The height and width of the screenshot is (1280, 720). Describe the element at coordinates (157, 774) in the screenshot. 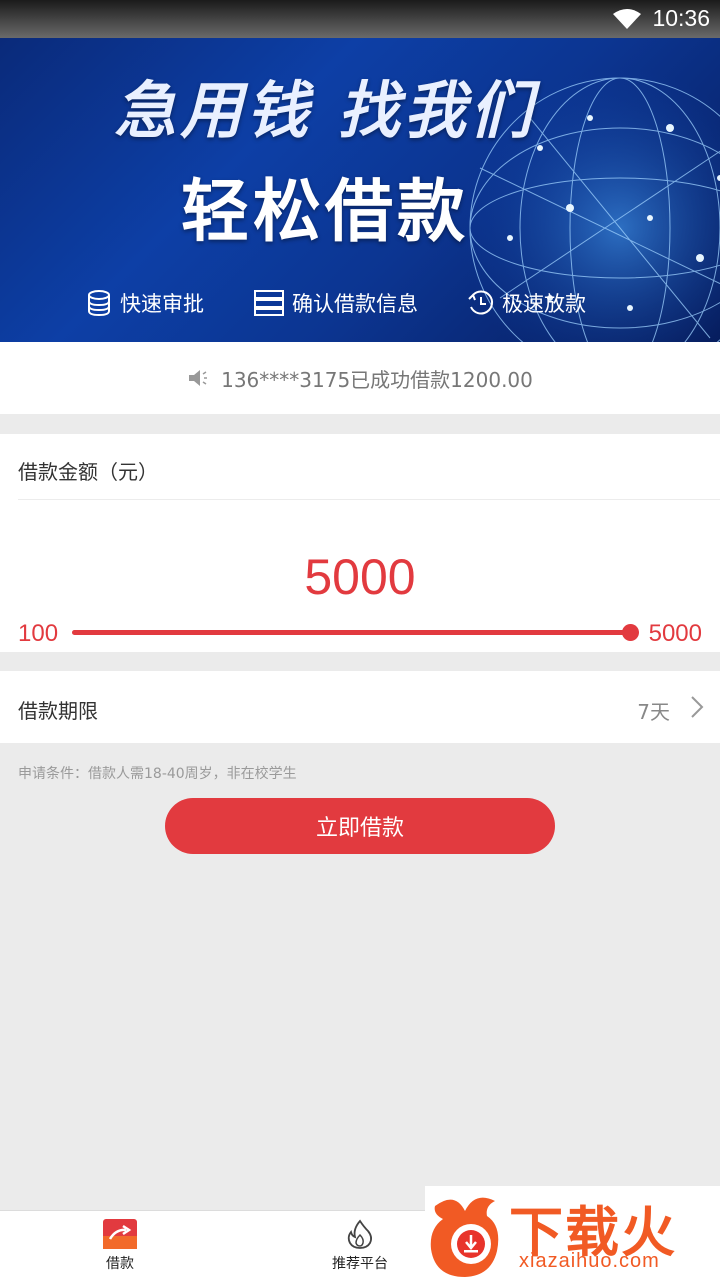

I see `application-conditions: 申请条件：借款人需18-40周岁，非在校学生` at that location.